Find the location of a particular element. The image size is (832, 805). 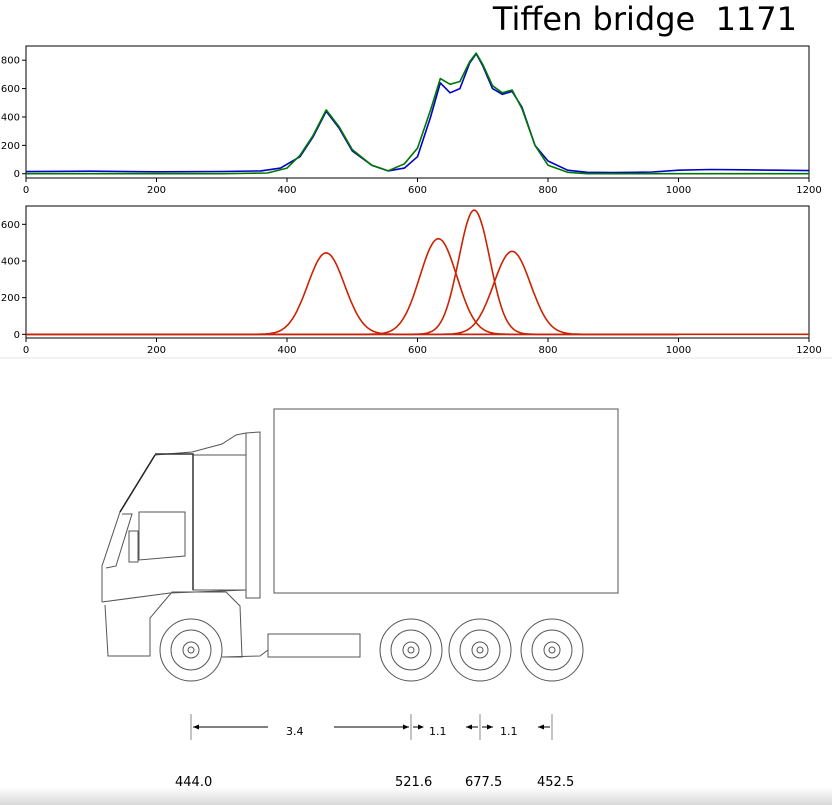

axle-spacing-2: 1.1 is located at coordinates (438, 731).